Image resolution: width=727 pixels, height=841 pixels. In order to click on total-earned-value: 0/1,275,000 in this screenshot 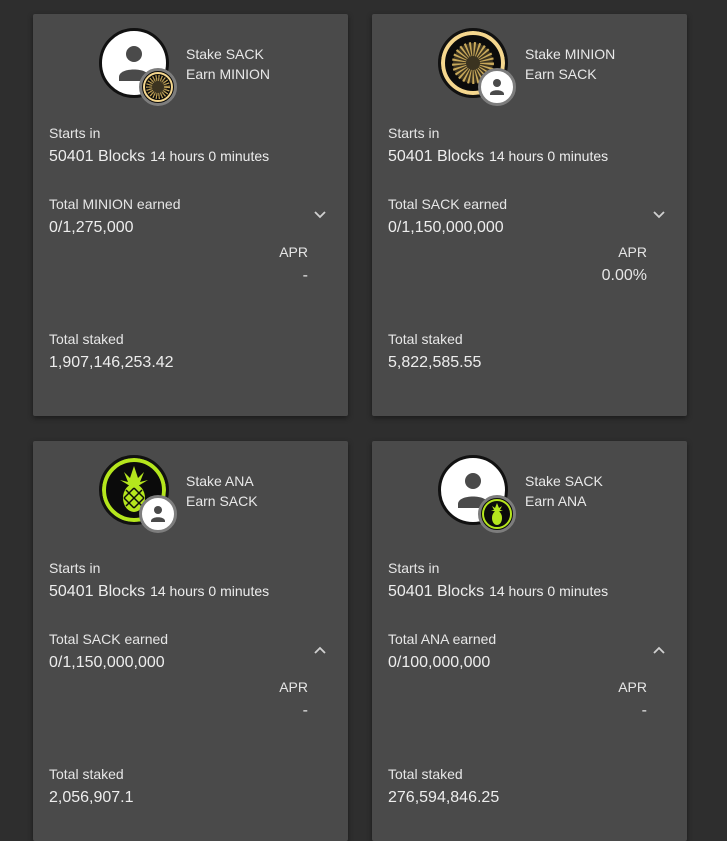, I will do `click(91, 227)`.